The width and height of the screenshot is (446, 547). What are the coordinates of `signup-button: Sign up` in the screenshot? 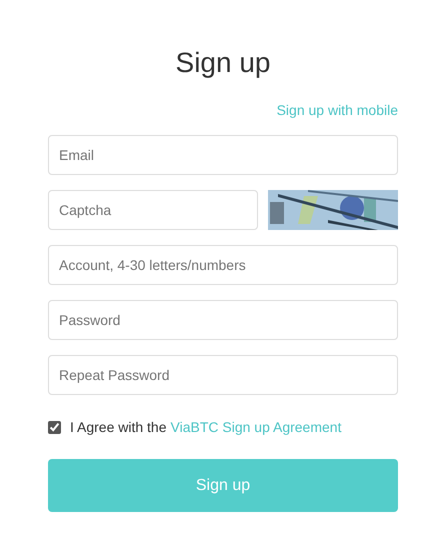 It's located at (223, 485).